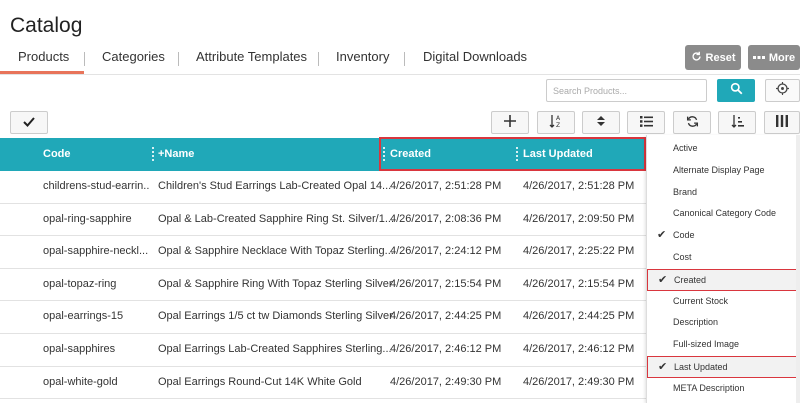  Describe the element at coordinates (400, 74) in the screenshot. I see `tab-bar-divider` at that location.